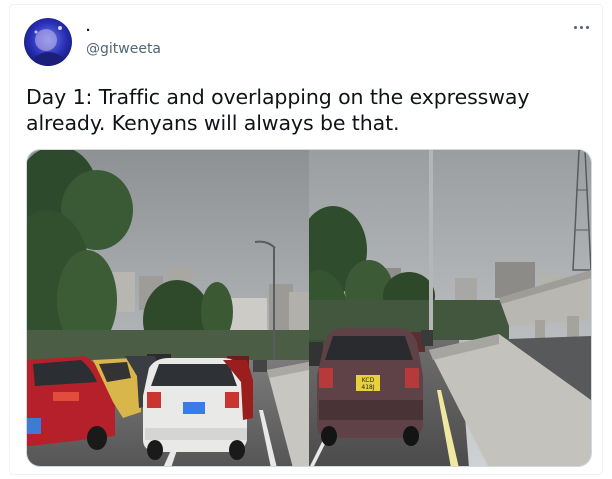 This screenshot has width=612, height=479. Describe the element at coordinates (575, 27) in the screenshot. I see `more-horizontal-icon` at that location.